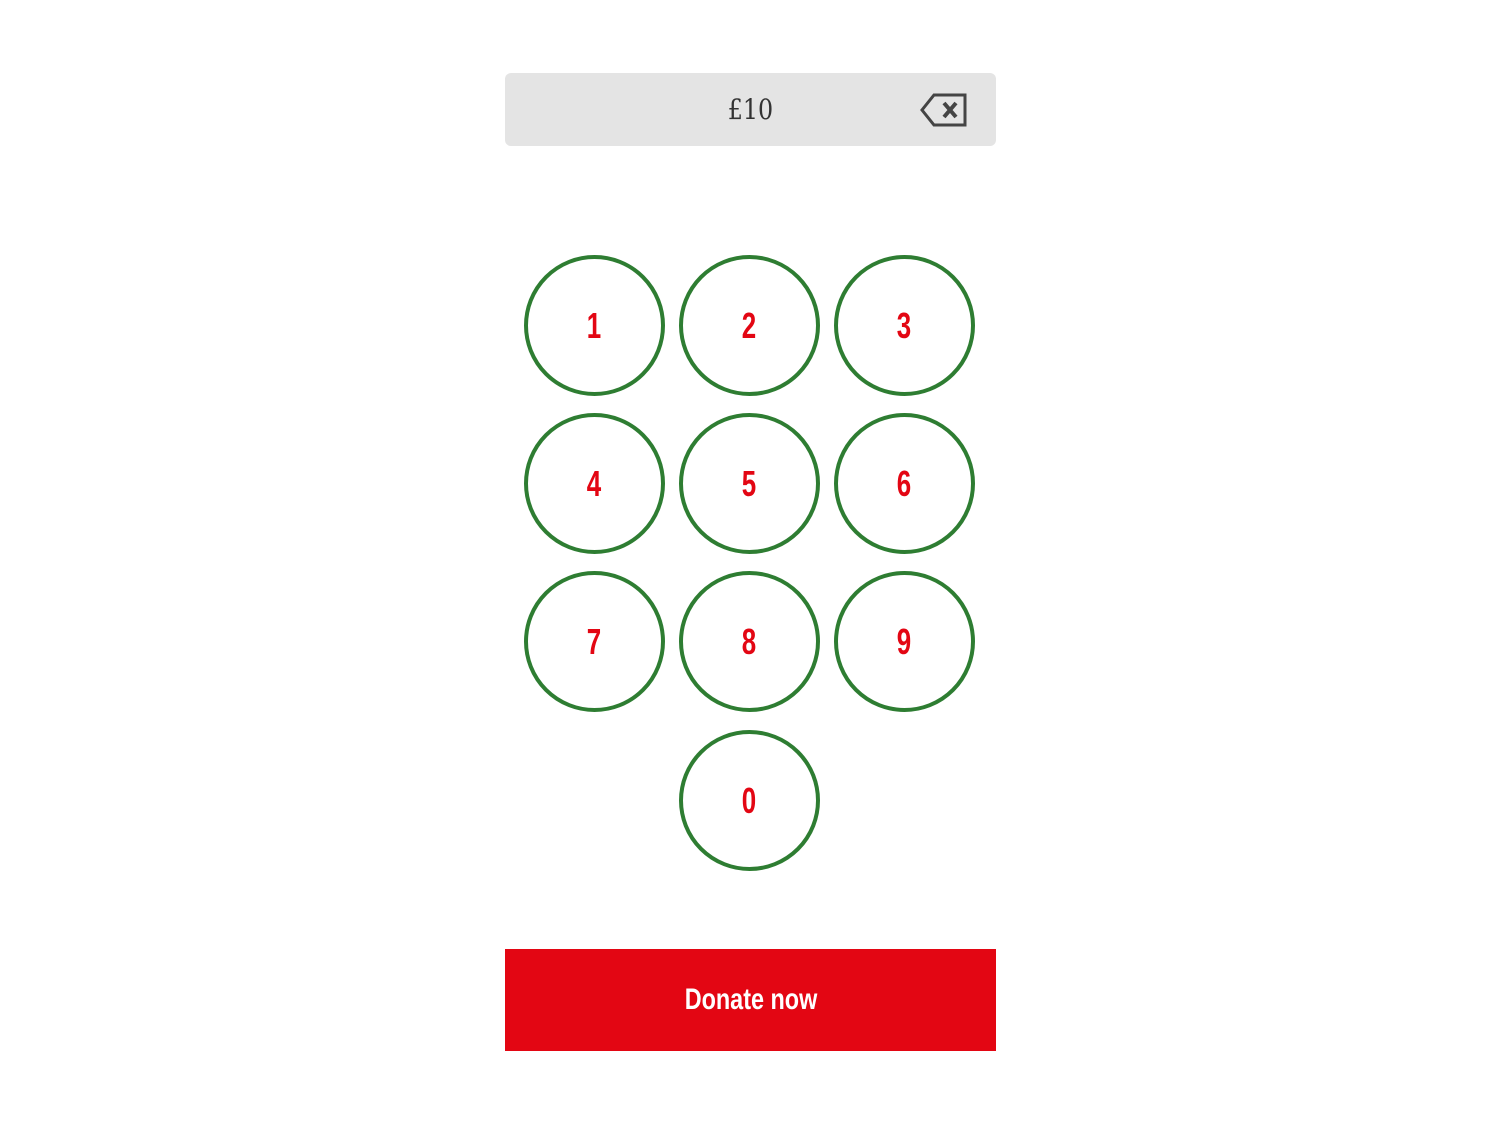 The height and width of the screenshot is (1125, 1500). I want to click on amount-value: £10, so click(750, 109).